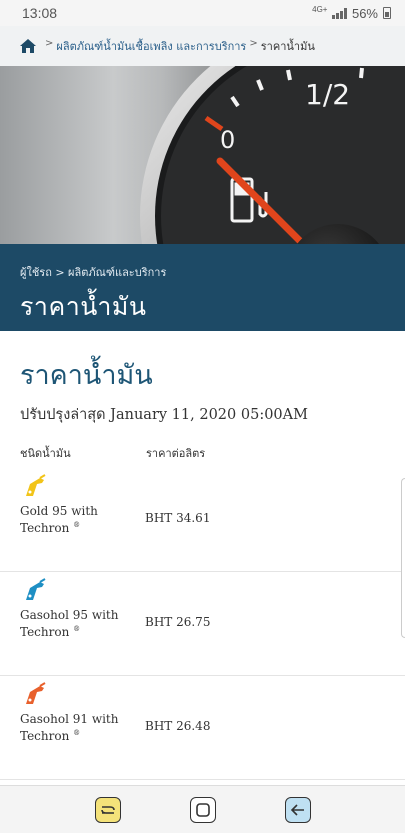 The image size is (405, 833). What do you see at coordinates (107, 809) in the screenshot?
I see `recent-apps-icon` at bounding box center [107, 809].